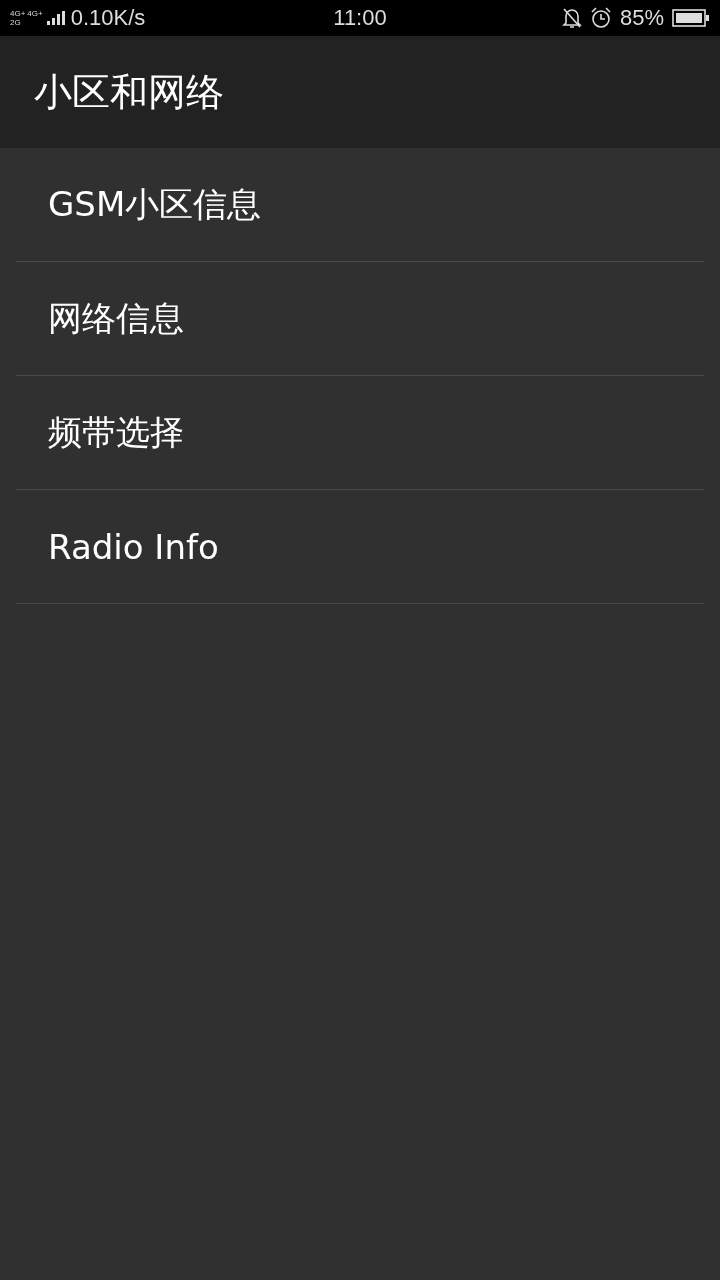 Image resolution: width=720 pixels, height=1280 pixels. I want to click on page-title: 小区和网络, so click(129, 92).